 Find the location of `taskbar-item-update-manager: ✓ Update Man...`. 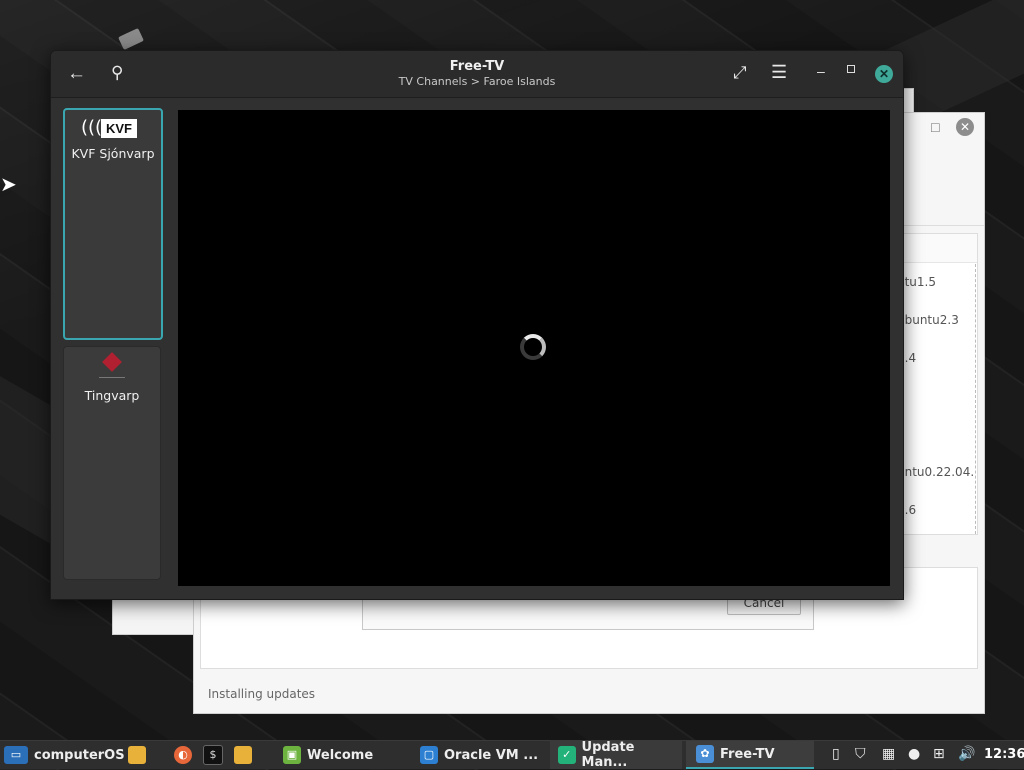

taskbar-item-update-manager: ✓ Update Man... is located at coordinates (616, 755).